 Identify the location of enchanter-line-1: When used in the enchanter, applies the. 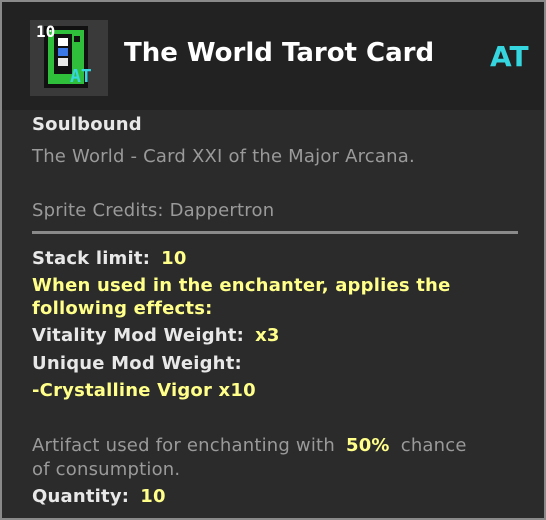
(241, 285).